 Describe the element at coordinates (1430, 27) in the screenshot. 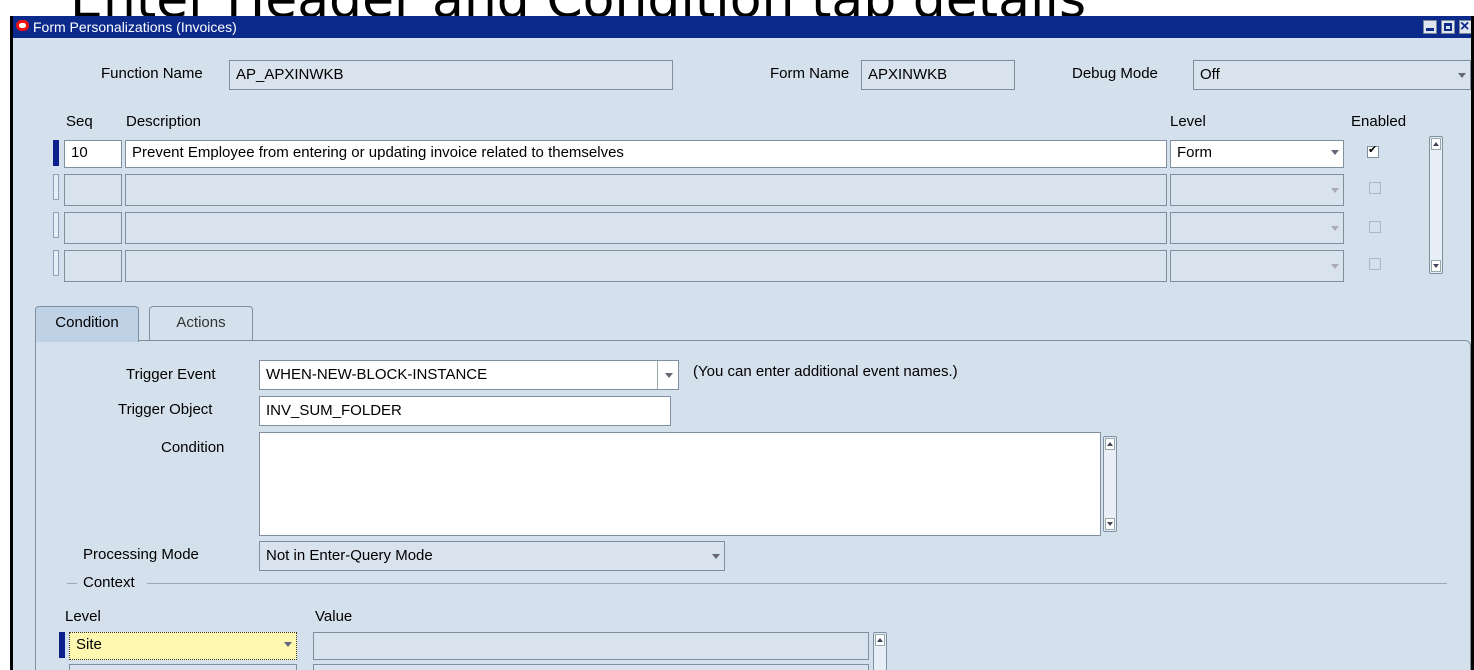

I see `minimize-icon` at that location.